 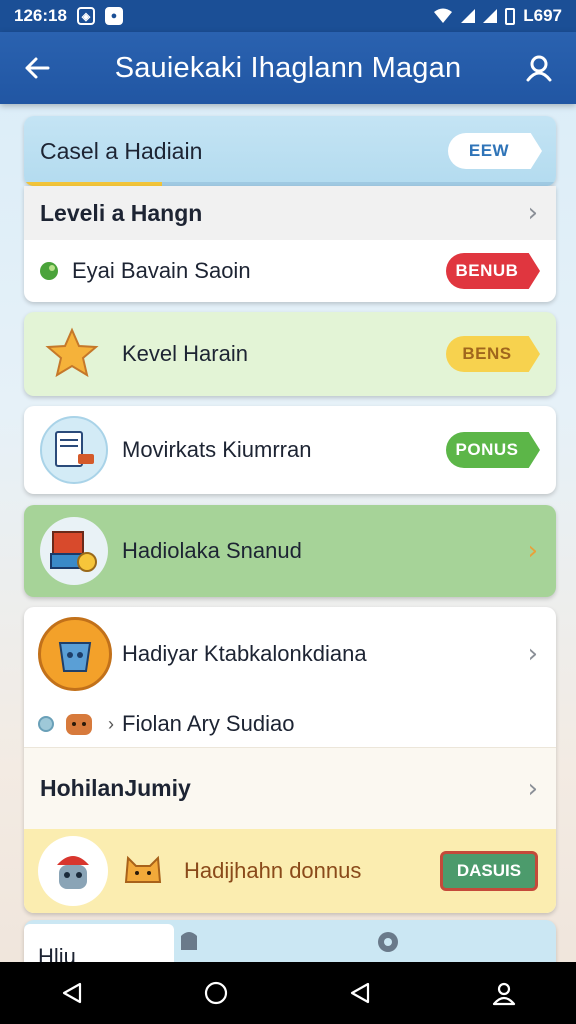 What do you see at coordinates (74, 551) in the screenshot?
I see `gift-icon` at bounding box center [74, 551].